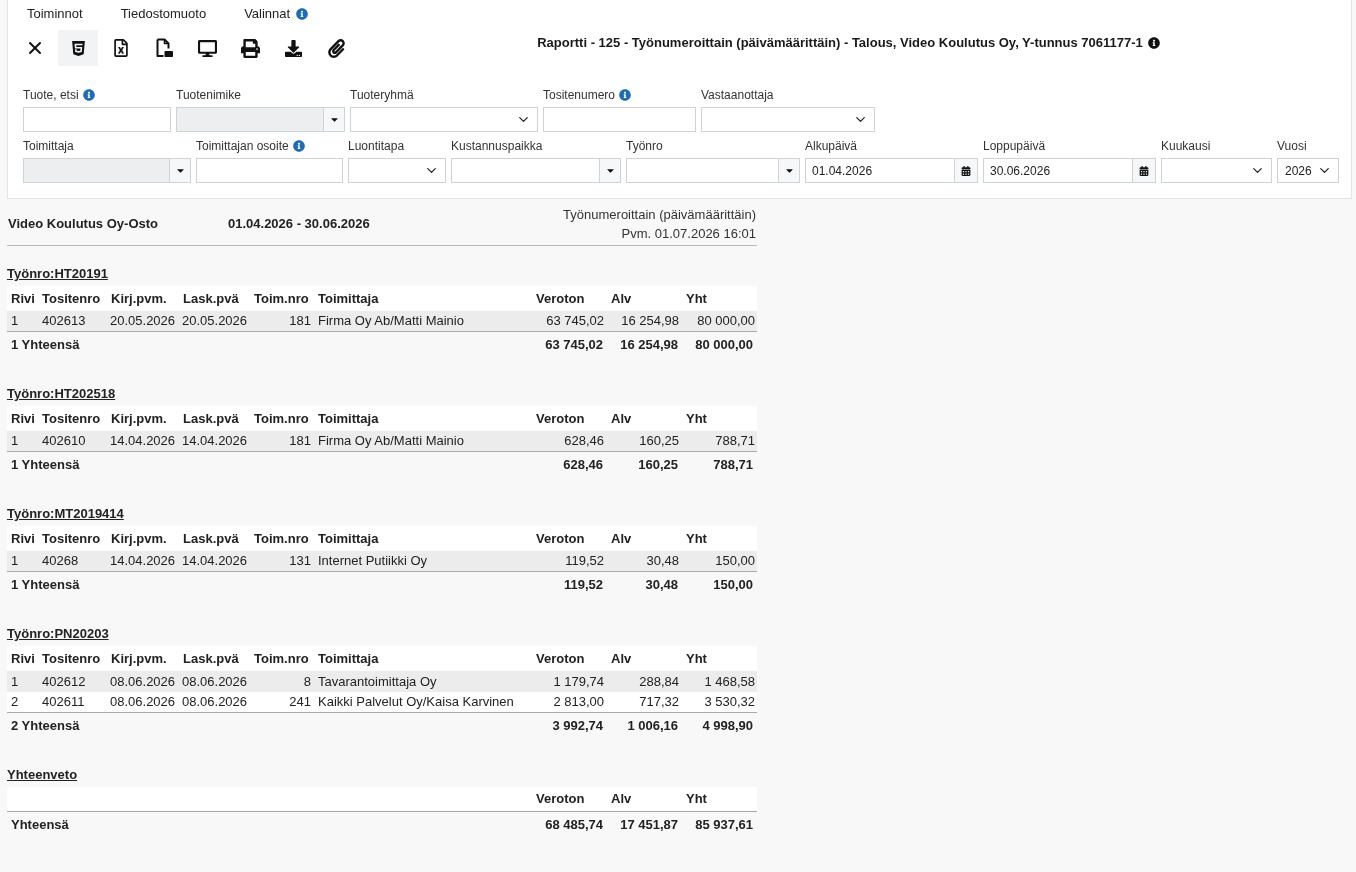 The height and width of the screenshot is (872, 1356). What do you see at coordinates (652, 726) in the screenshot?
I see `total-value: 1 006,16` at bounding box center [652, 726].